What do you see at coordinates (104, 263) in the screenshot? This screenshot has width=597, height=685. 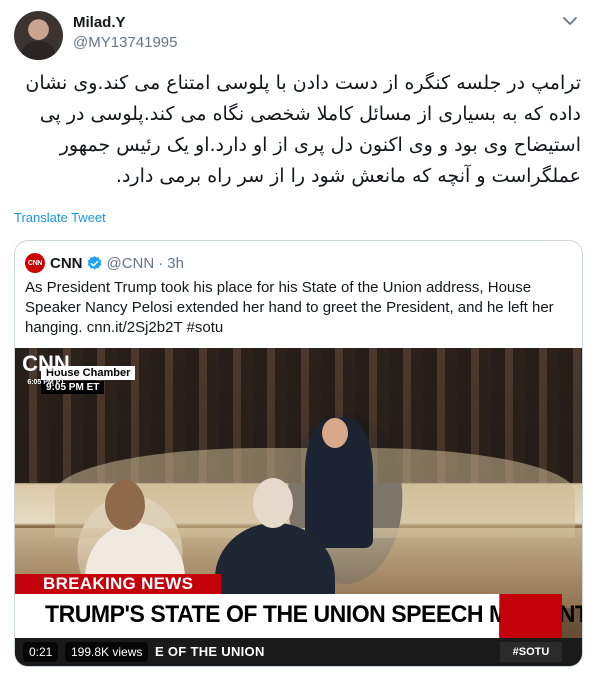 I see `quoted-tweet-header: CNN CNN @CNN · 3h` at bounding box center [104, 263].